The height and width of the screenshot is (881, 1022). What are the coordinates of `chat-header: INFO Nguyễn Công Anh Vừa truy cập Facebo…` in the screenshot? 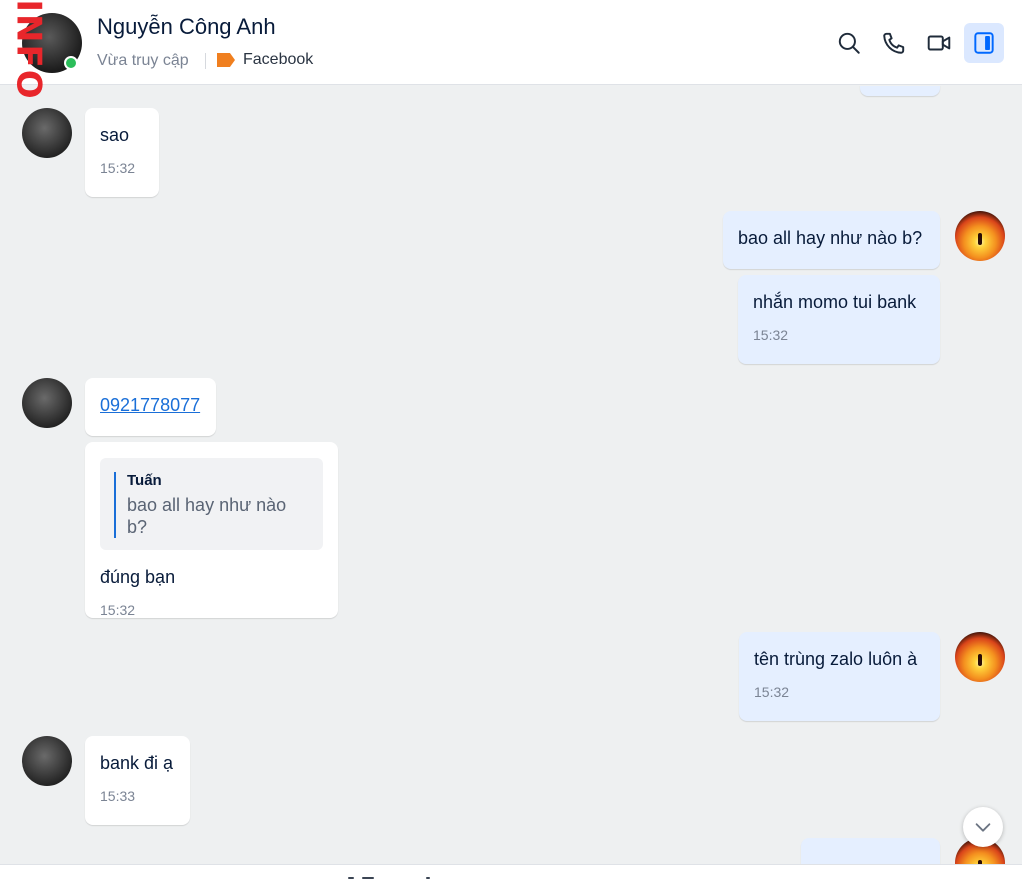 It's located at (511, 50).